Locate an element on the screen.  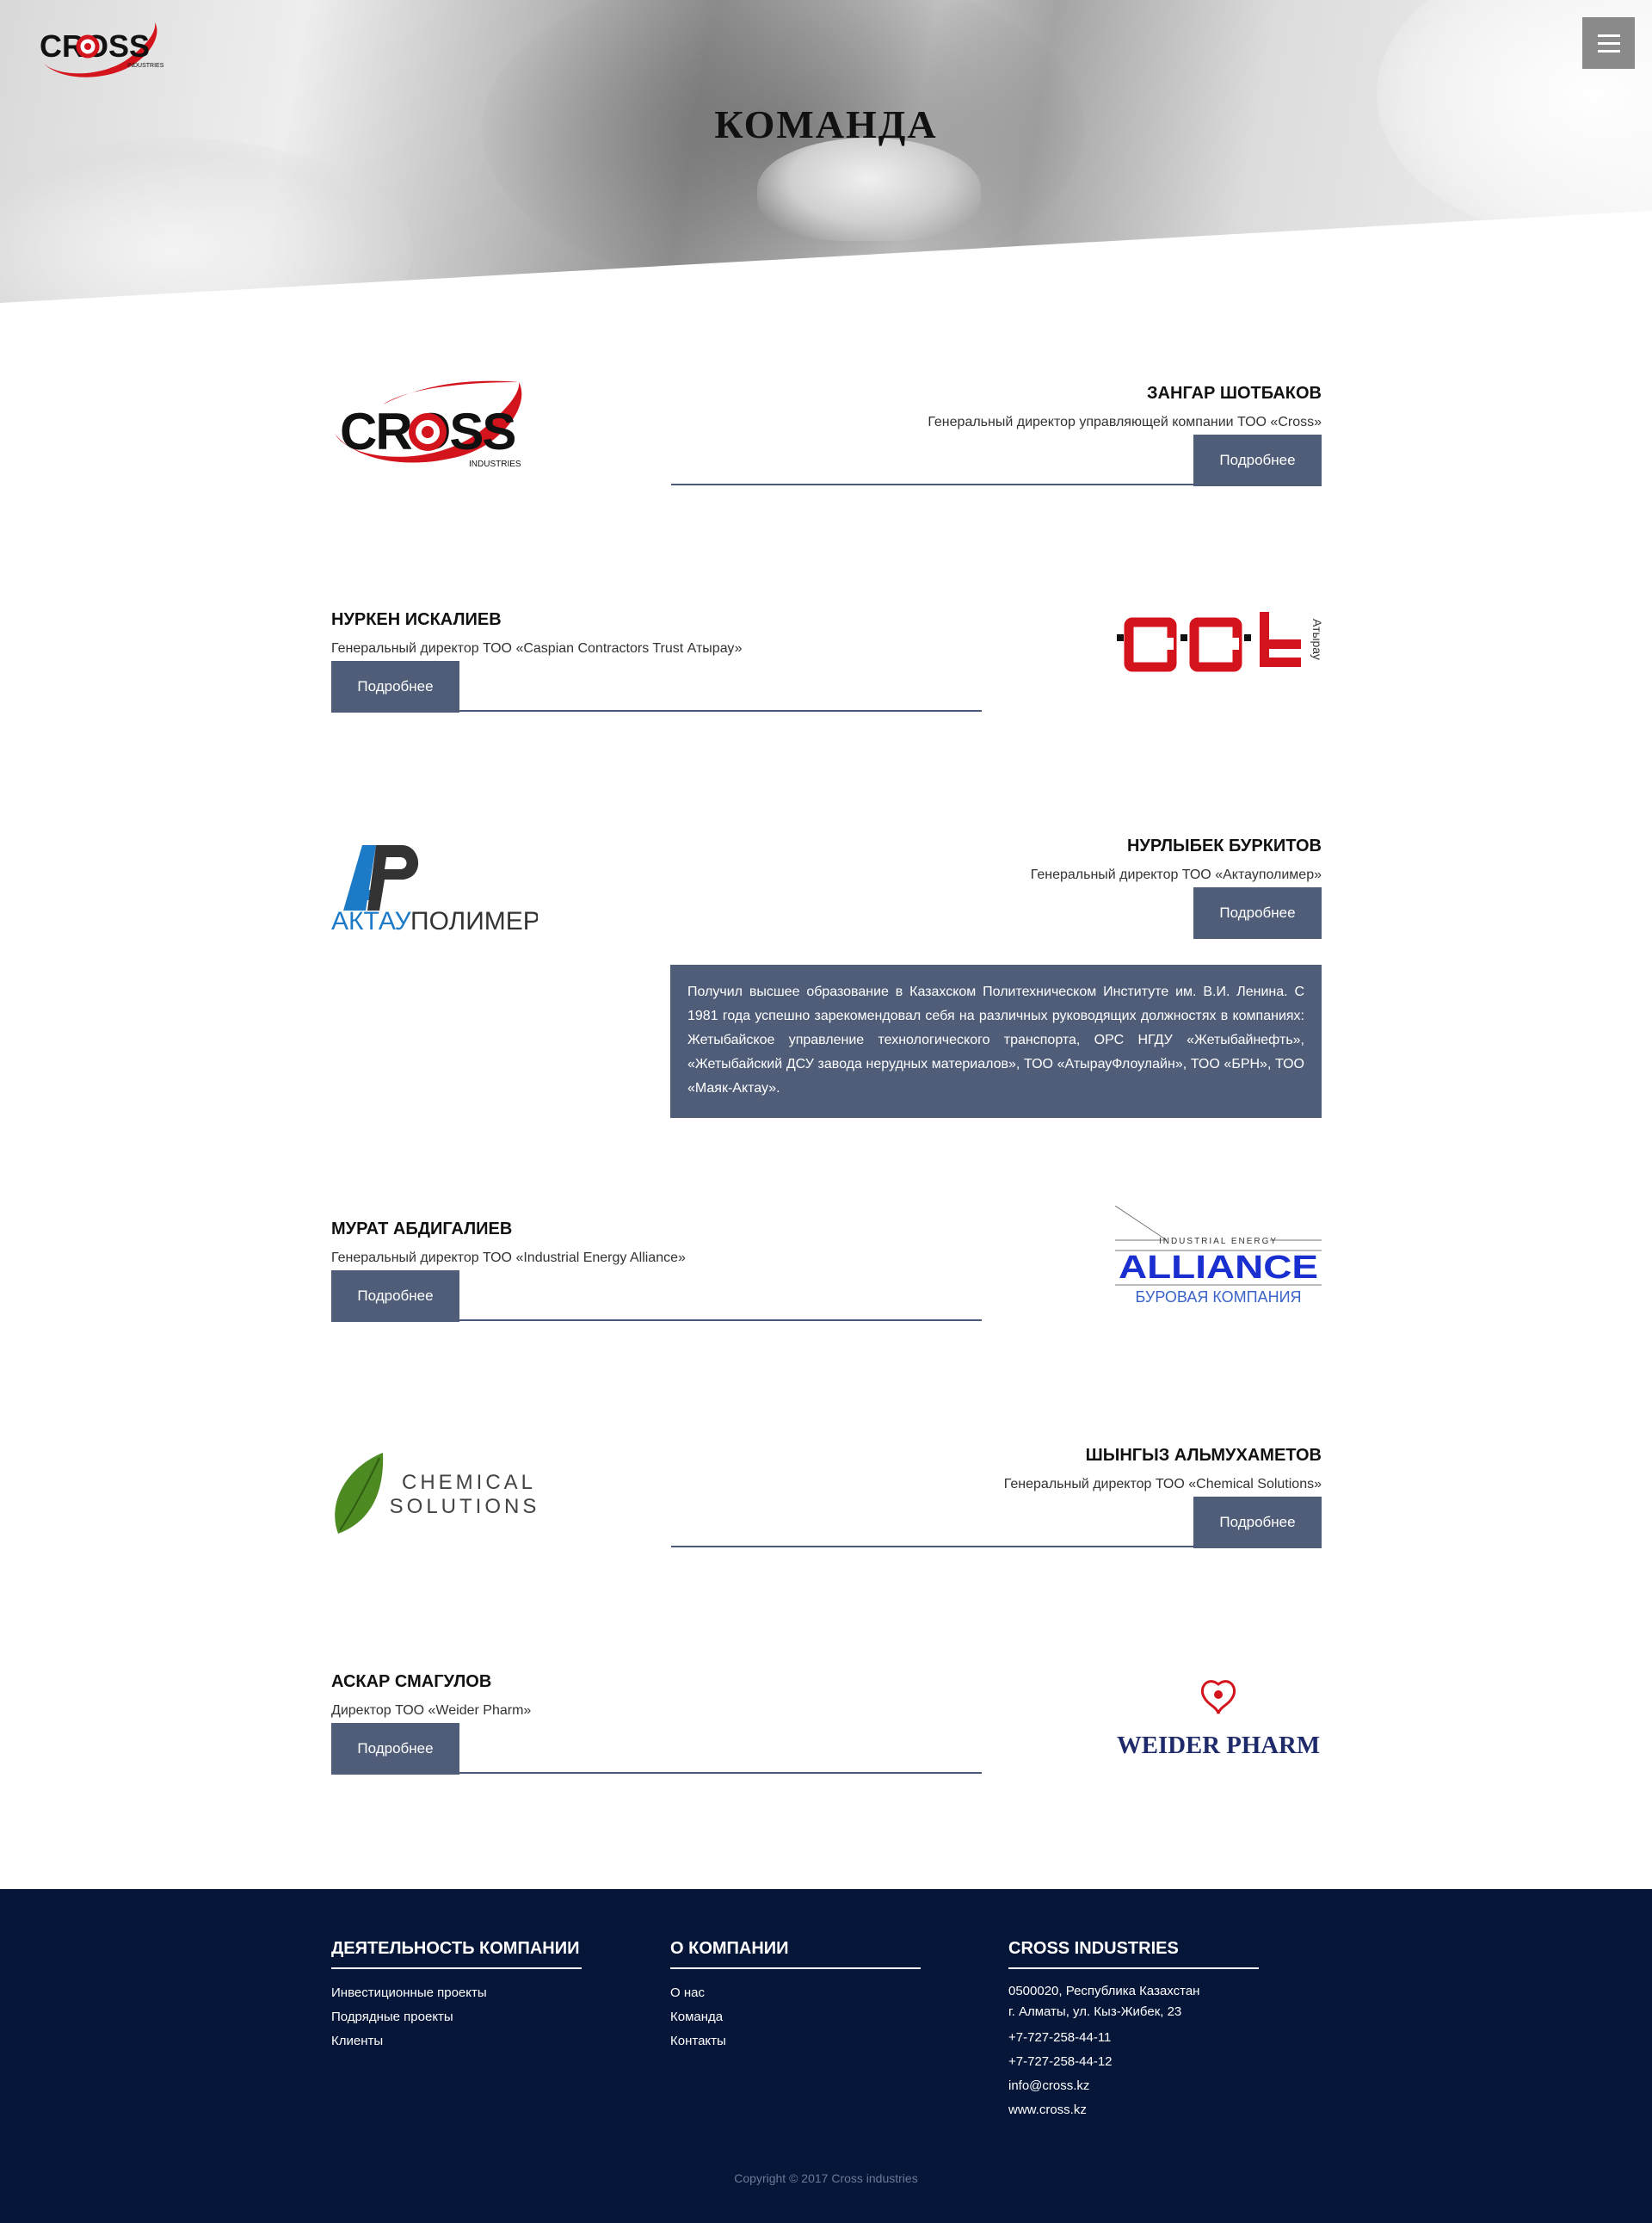
member-name: НУРКЕН ИСКАЛИЕВ is located at coordinates (416, 619).